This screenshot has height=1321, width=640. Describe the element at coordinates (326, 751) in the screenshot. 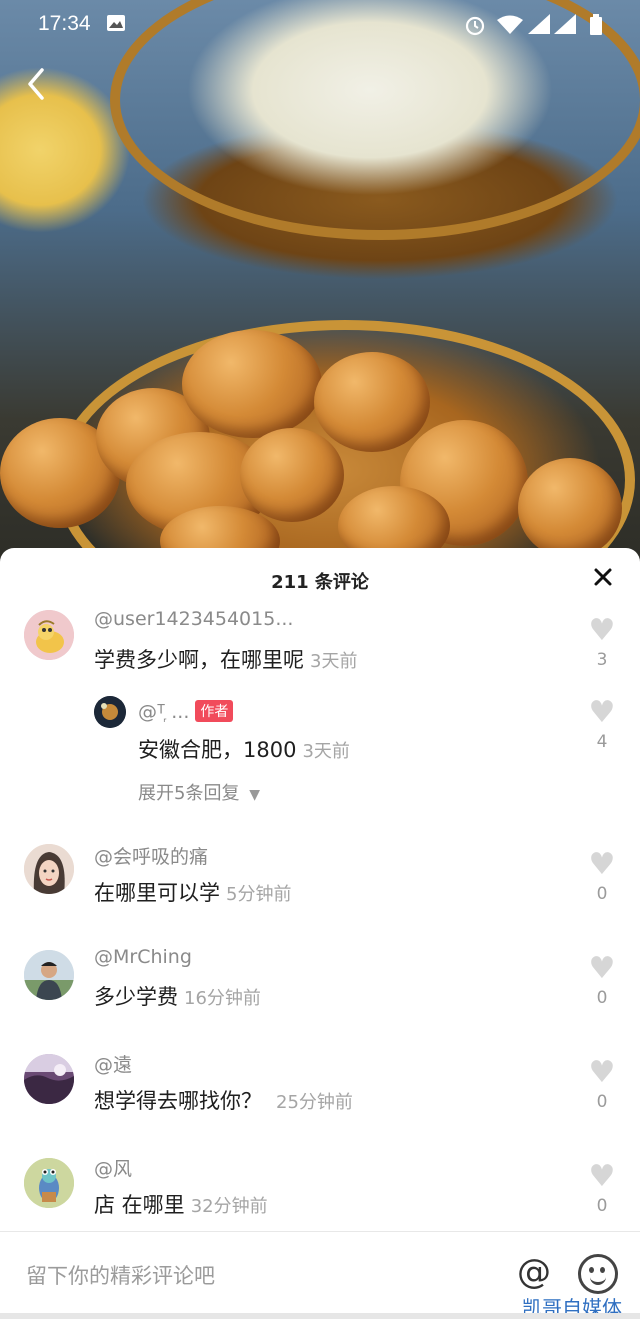

I see `reply-time: 3天前` at that location.